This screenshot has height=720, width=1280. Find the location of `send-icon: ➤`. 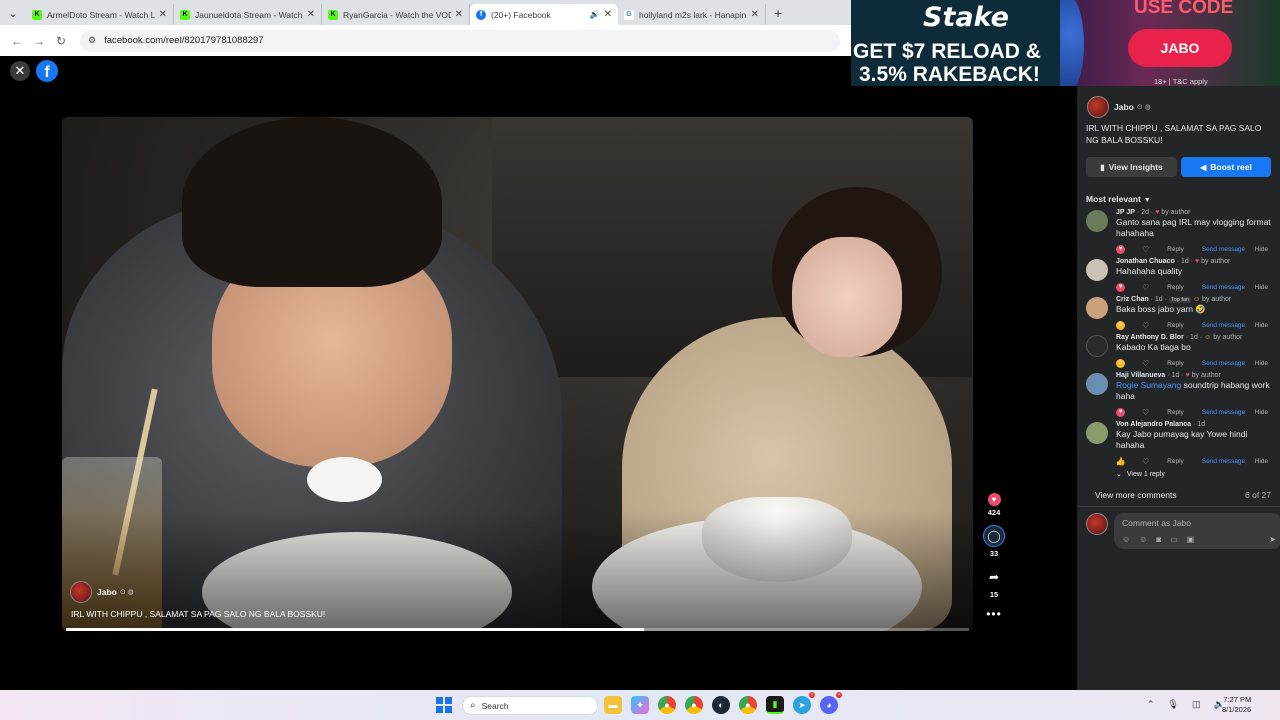

send-icon: ➤ is located at coordinates (1272, 539).